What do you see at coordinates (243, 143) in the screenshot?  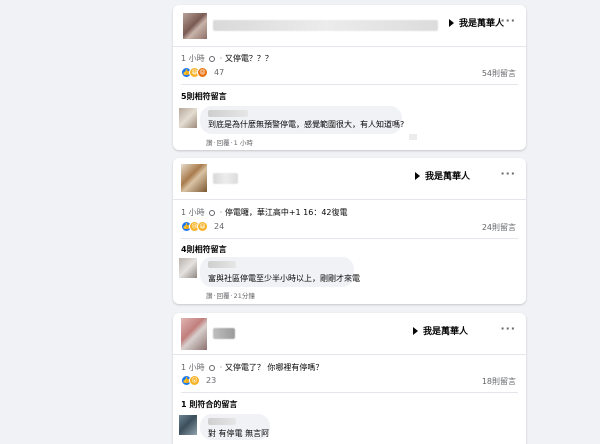 I see `comment-time: 1 小時` at bounding box center [243, 143].